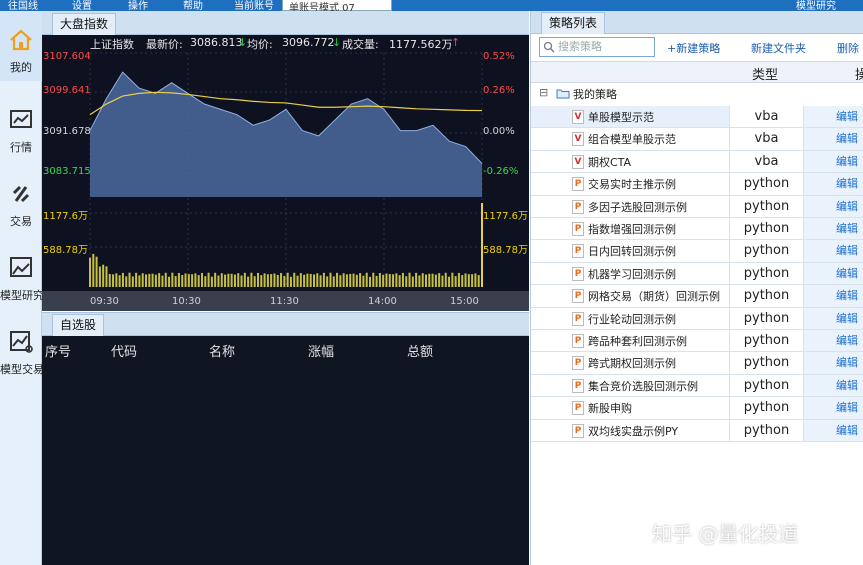  I want to click on strategy-row: P 多因子选股回测示例 python 编辑, so click(697, 206).